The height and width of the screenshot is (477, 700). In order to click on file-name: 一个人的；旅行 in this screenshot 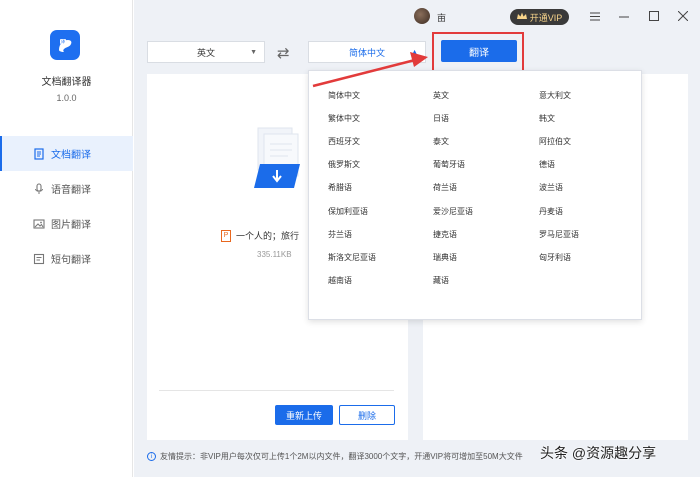, I will do `click(268, 236)`.